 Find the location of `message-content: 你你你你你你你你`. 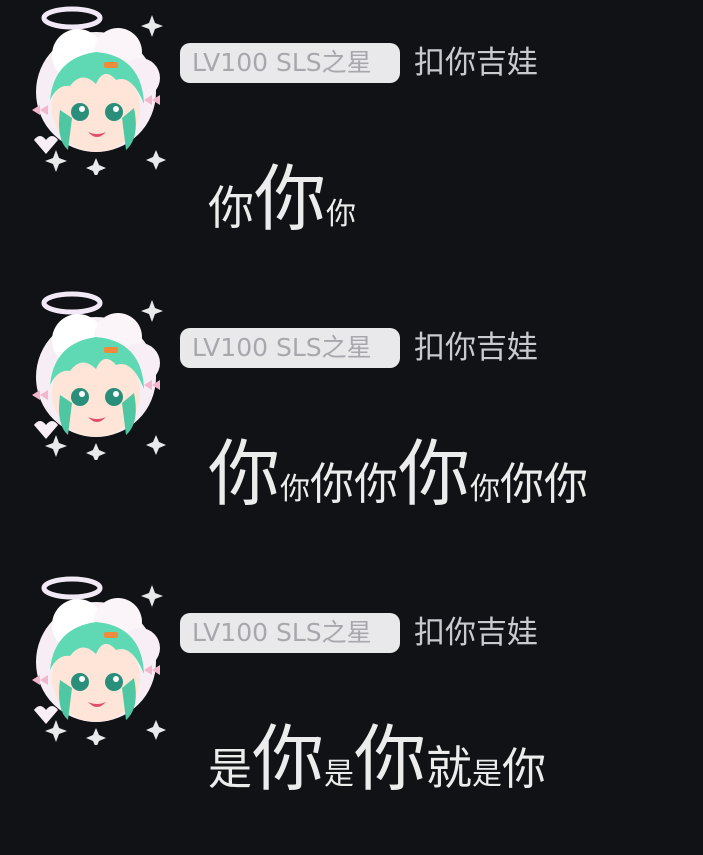

message-content: 你你你你你你你你 is located at coordinates (398, 467).